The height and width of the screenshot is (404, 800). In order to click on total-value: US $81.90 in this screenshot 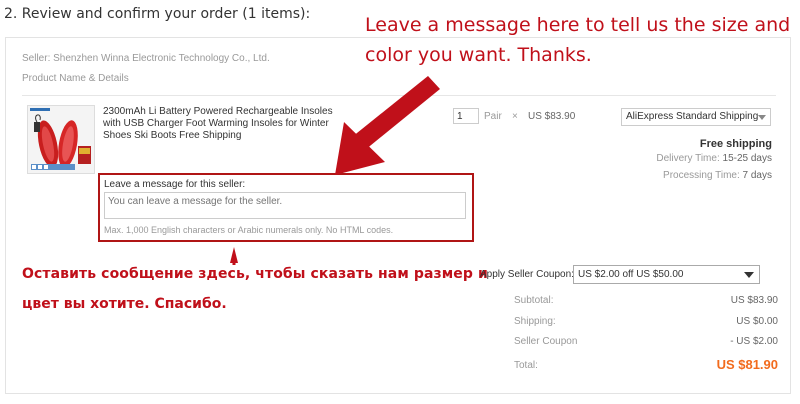, I will do `click(747, 364)`.